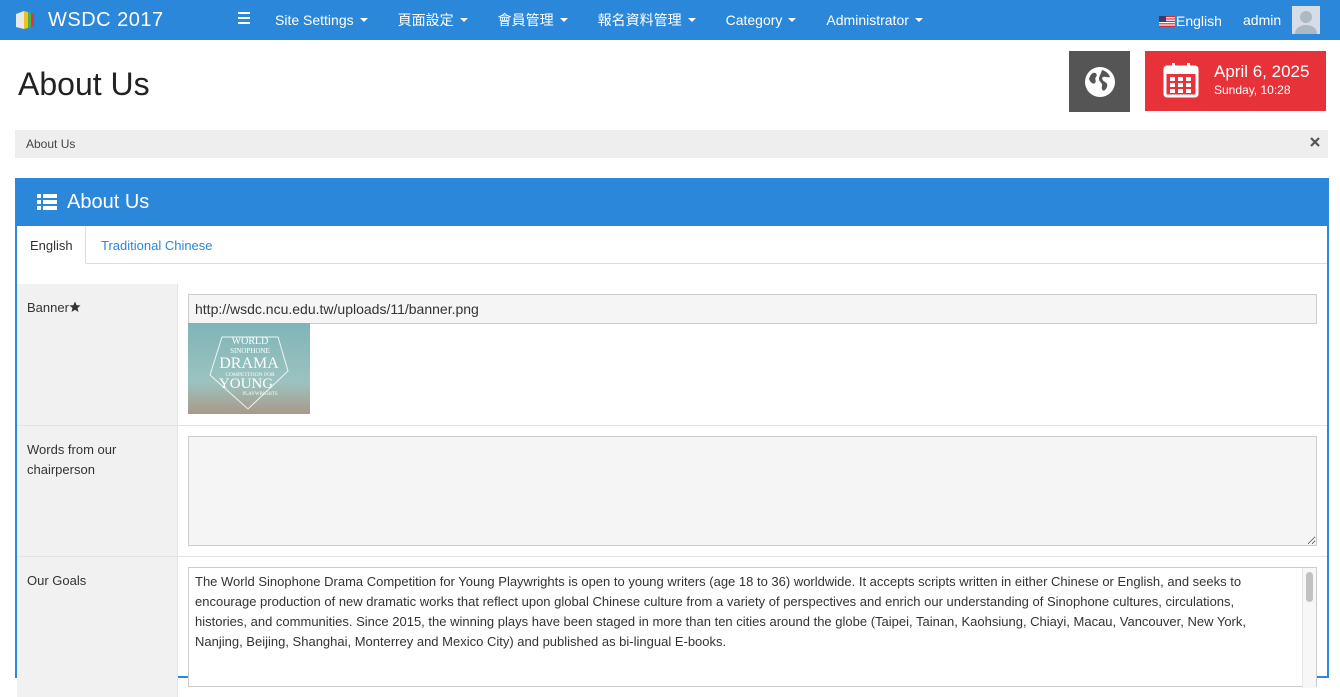 The image size is (1340, 697). What do you see at coordinates (1309, 587) in the screenshot?
I see `scrollbar-thumb` at bounding box center [1309, 587].